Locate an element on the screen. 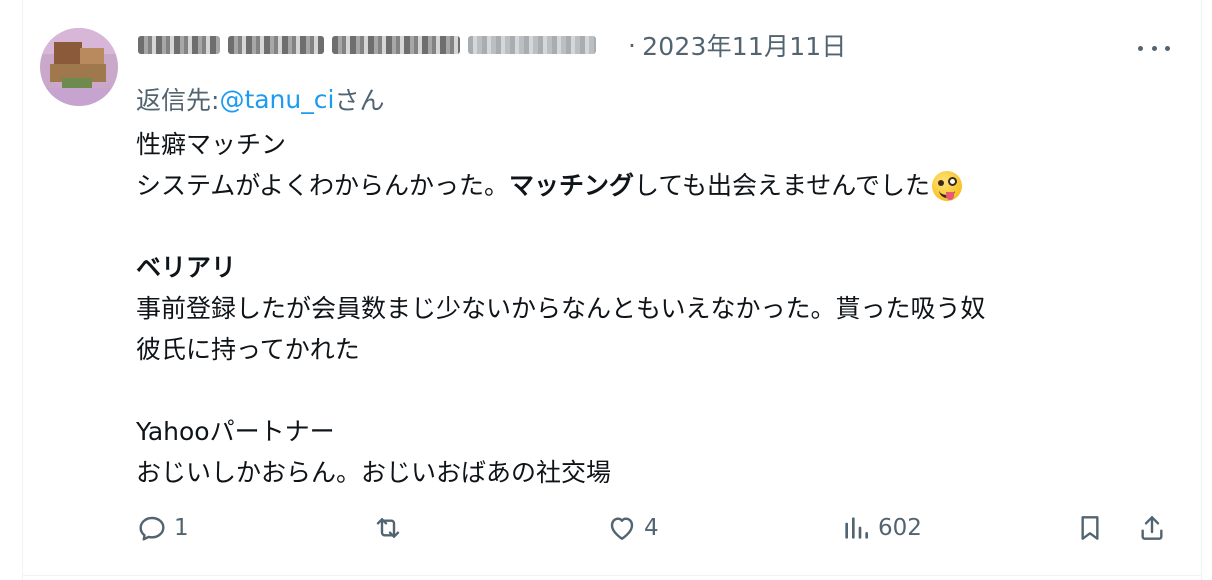 The height and width of the screenshot is (580, 1212). action-bar: 1 4 602 is located at coordinates (606, 528).